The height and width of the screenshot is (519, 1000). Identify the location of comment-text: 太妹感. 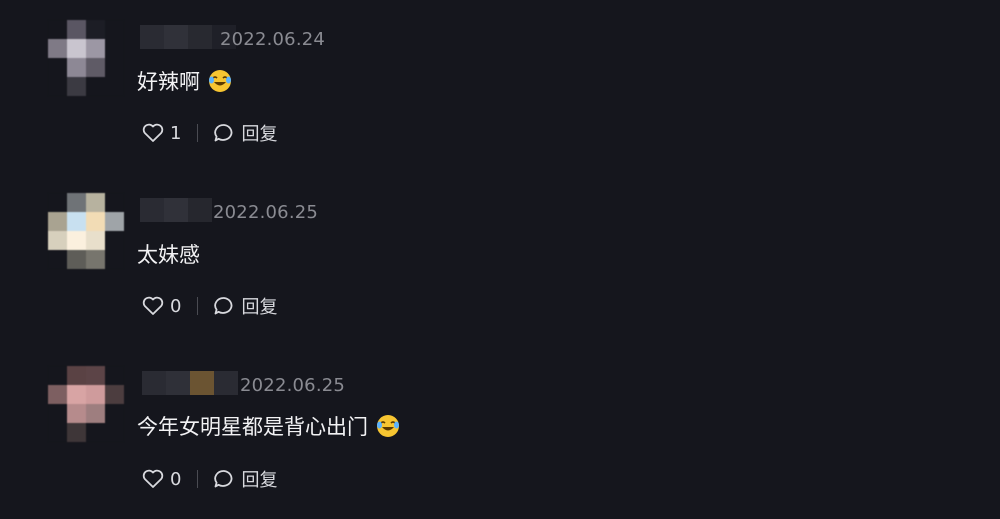
(168, 255).